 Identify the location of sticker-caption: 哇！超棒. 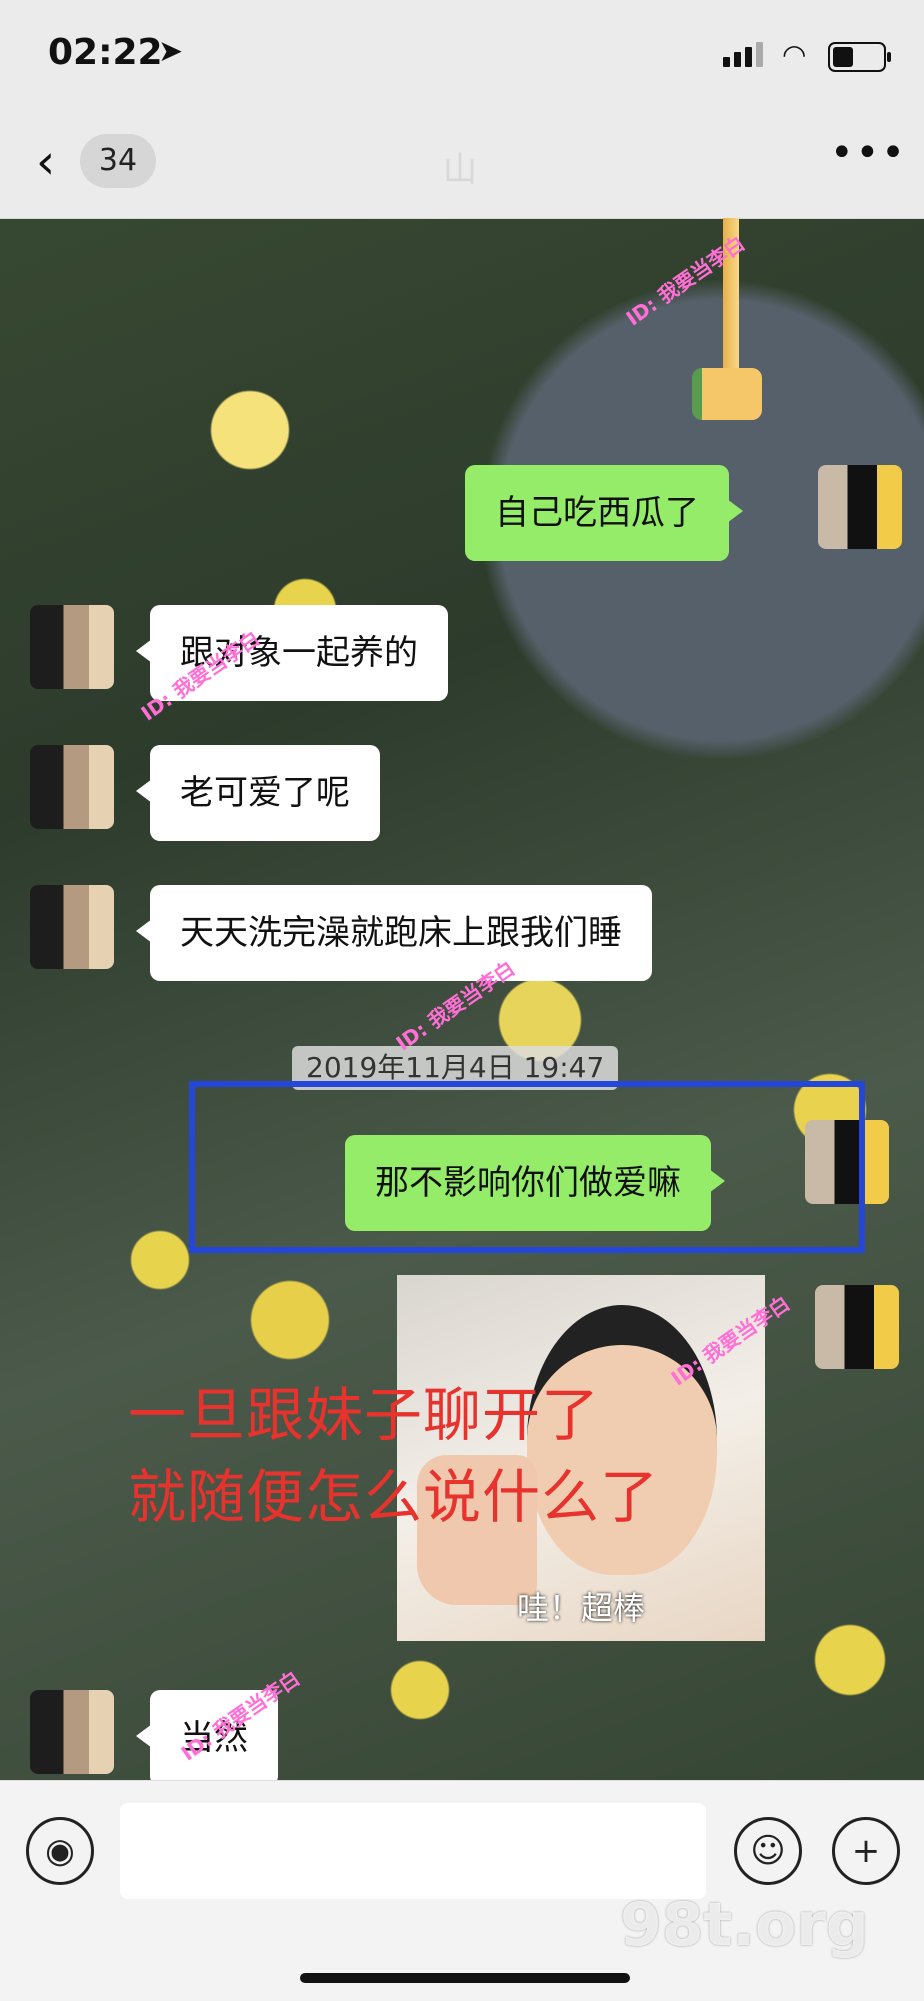
(580, 1608).